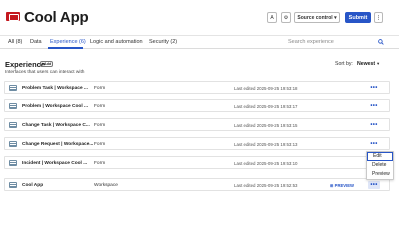 This screenshot has width=399, height=240. What do you see at coordinates (15, 42) in the screenshot?
I see `tab-all: All (8)` at bounding box center [15, 42].